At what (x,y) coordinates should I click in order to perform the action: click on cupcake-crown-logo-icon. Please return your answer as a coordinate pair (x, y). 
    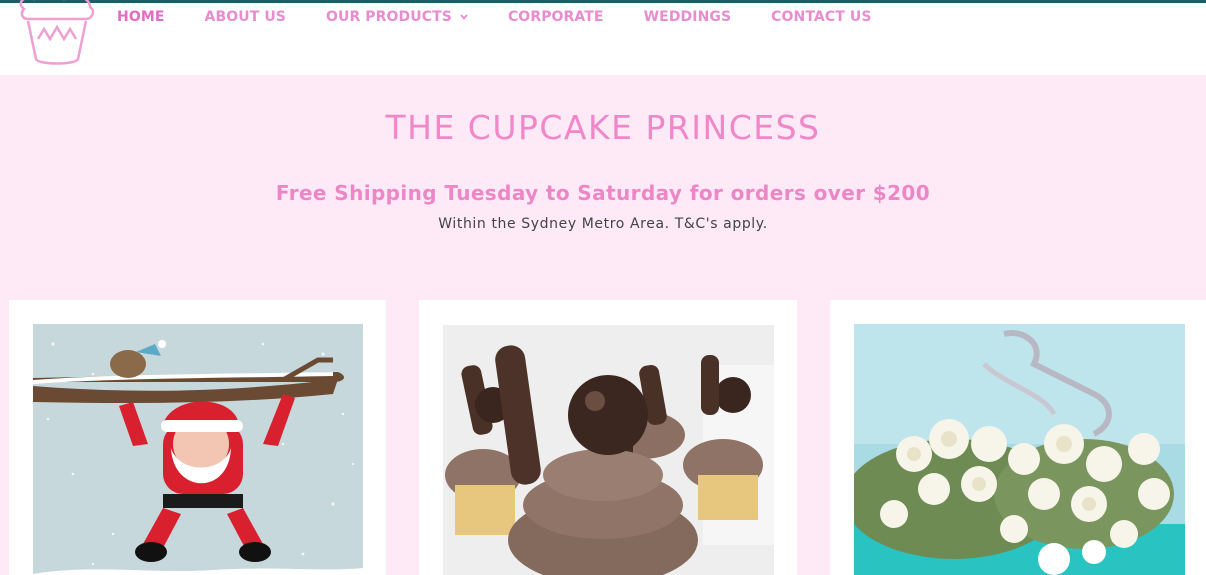
    Looking at the image, I should click on (57, 35).